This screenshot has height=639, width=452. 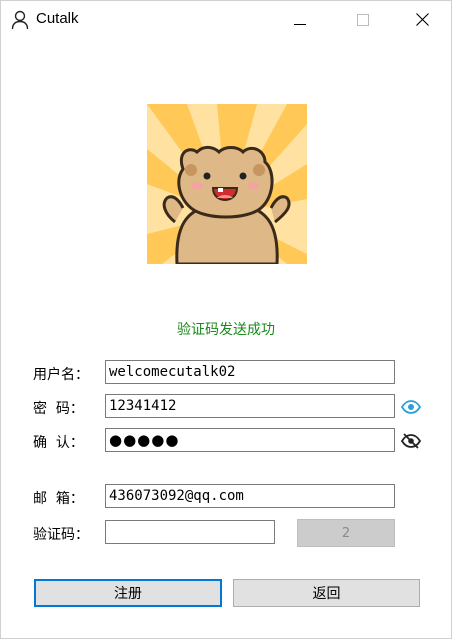 What do you see at coordinates (346, 533) in the screenshot?
I see `send-code-button: 2` at bounding box center [346, 533].